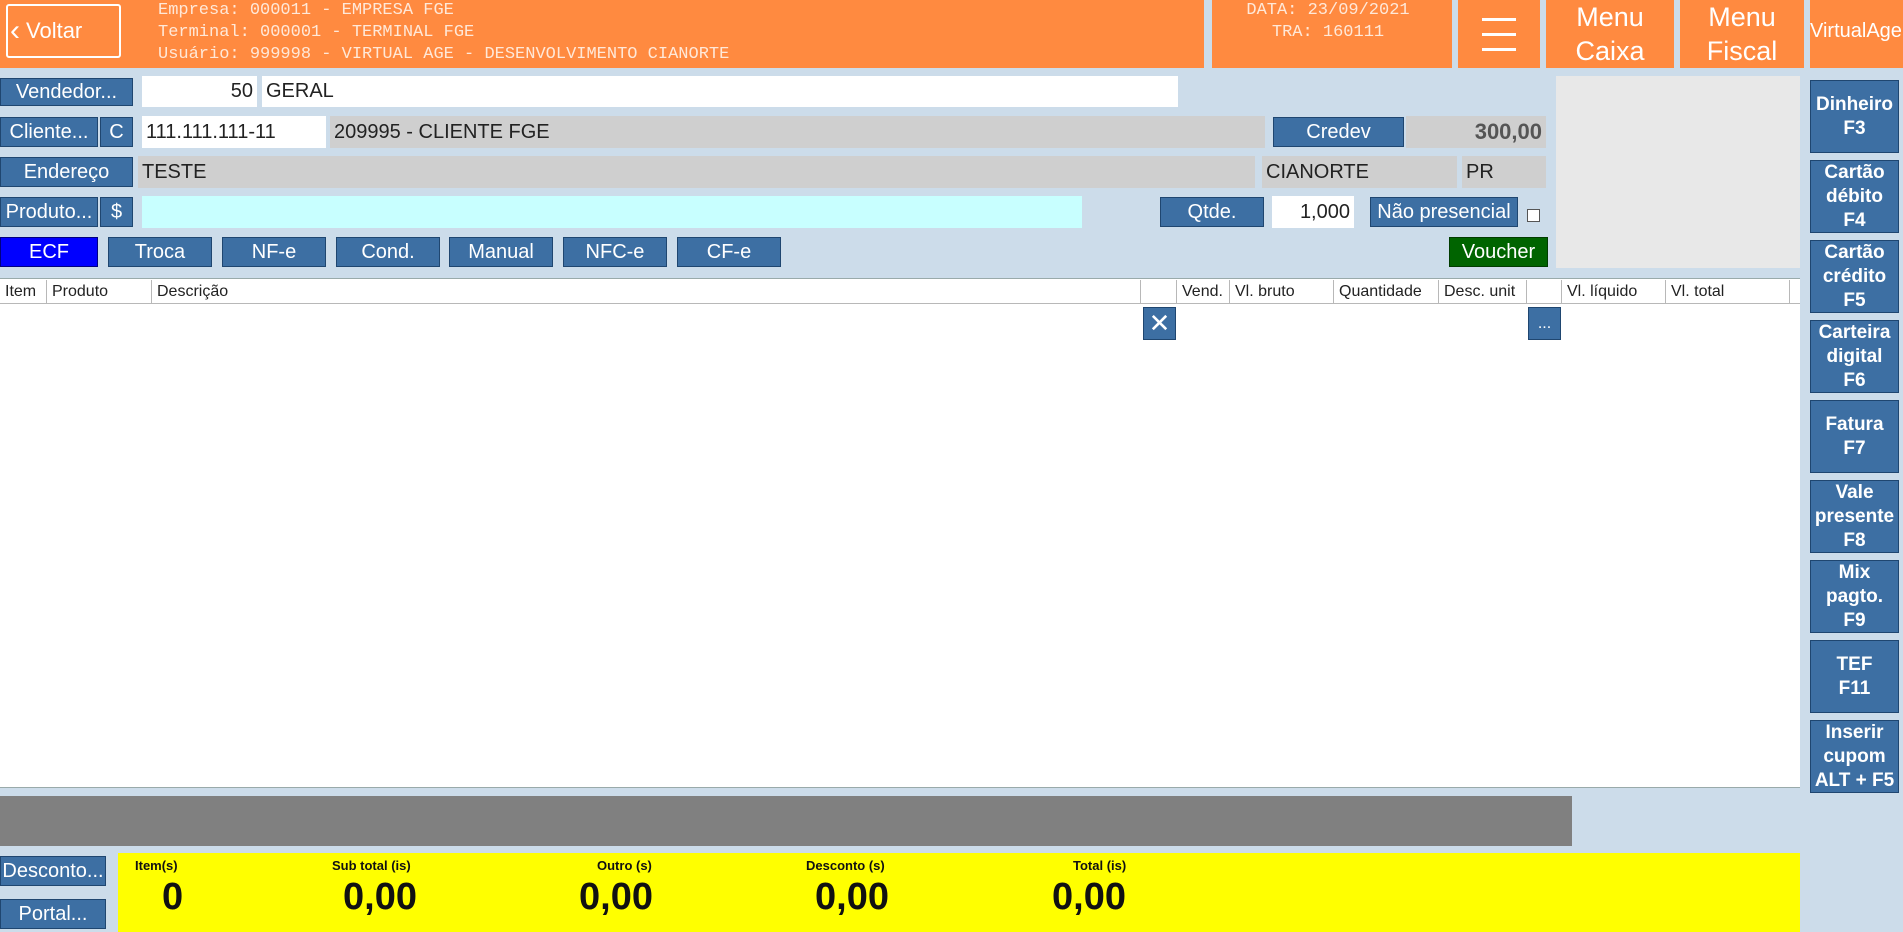 Image resolution: width=1903 pixels, height=932 pixels. What do you see at coordinates (1854, 756) in the screenshot?
I see `insert-coupon-button: Inserir cupom ALT + F5` at bounding box center [1854, 756].